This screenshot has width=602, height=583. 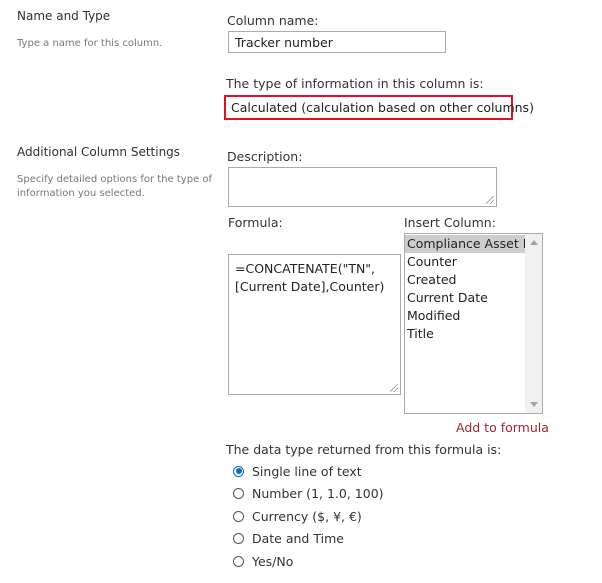 What do you see at coordinates (265, 156) in the screenshot?
I see `description-label: Description:` at bounding box center [265, 156].